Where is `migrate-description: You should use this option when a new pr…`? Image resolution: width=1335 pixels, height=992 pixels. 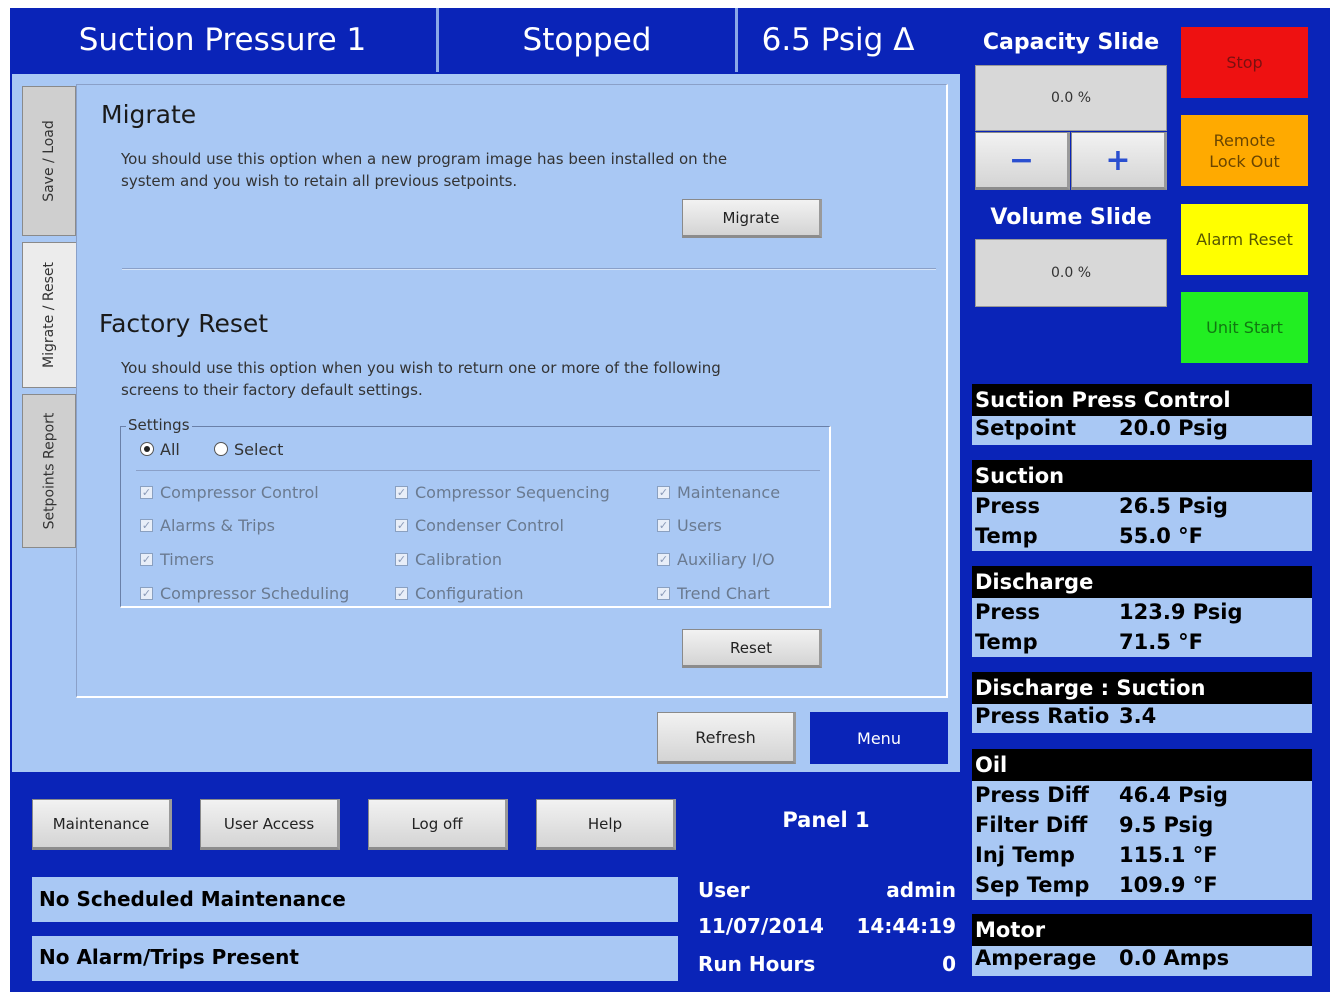 migrate-description: You should use this option when a new pr… is located at coordinates (424, 159).